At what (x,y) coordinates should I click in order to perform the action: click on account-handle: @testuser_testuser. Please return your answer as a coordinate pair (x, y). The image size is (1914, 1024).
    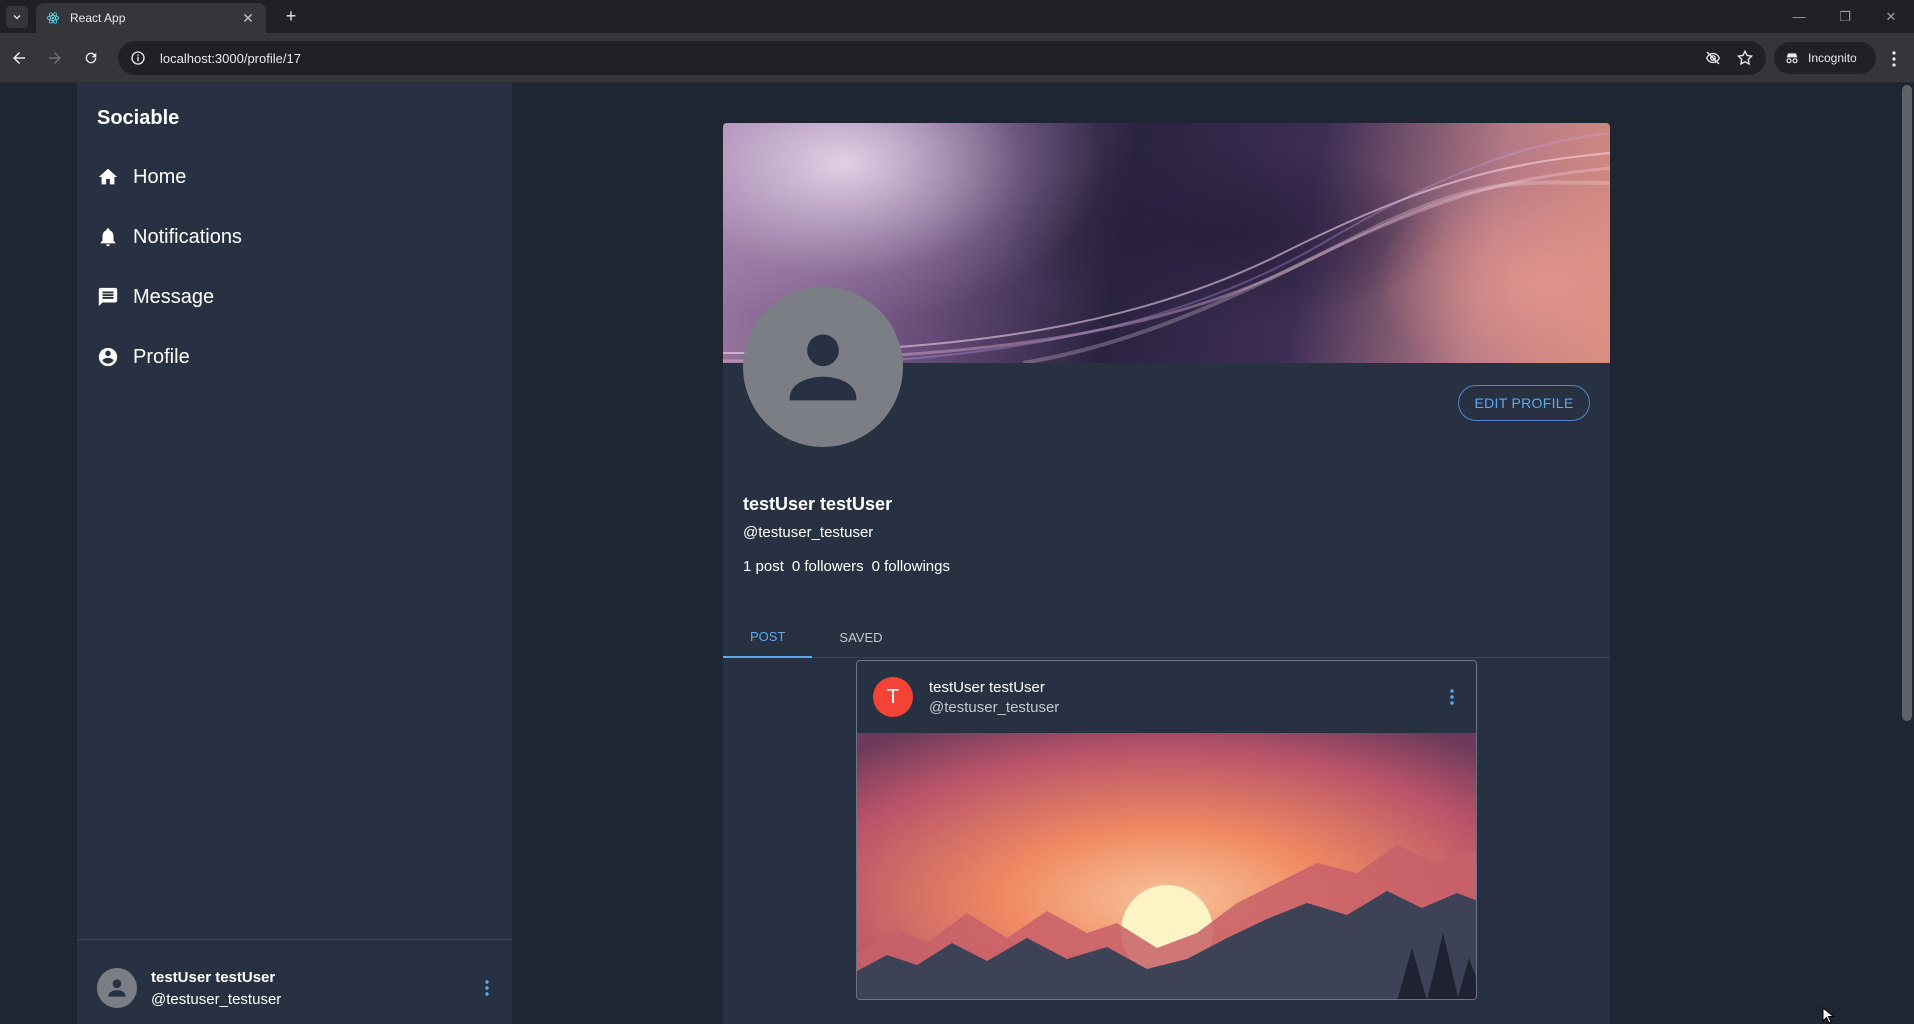
    Looking at the image, I should click on (216, 999).